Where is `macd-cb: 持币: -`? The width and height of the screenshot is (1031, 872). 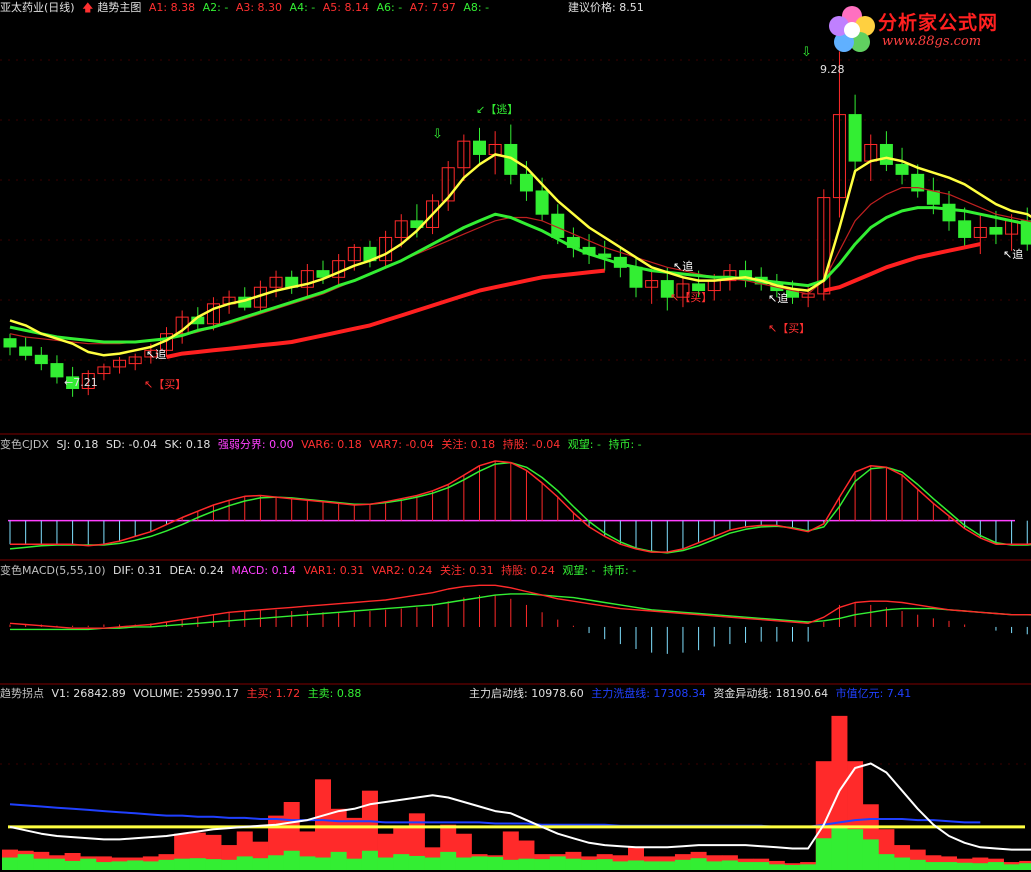 macd-cb: 持币: - is located at coordinates (620, 570).